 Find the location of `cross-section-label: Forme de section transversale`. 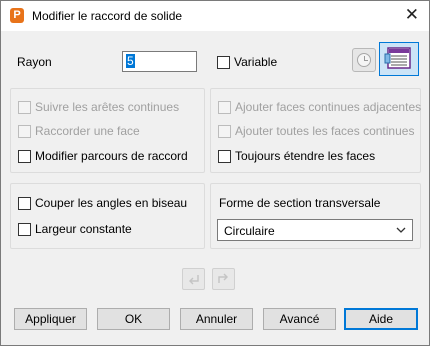

cross-section-label: Forme de section transversale is located at coordinates (300, 203).